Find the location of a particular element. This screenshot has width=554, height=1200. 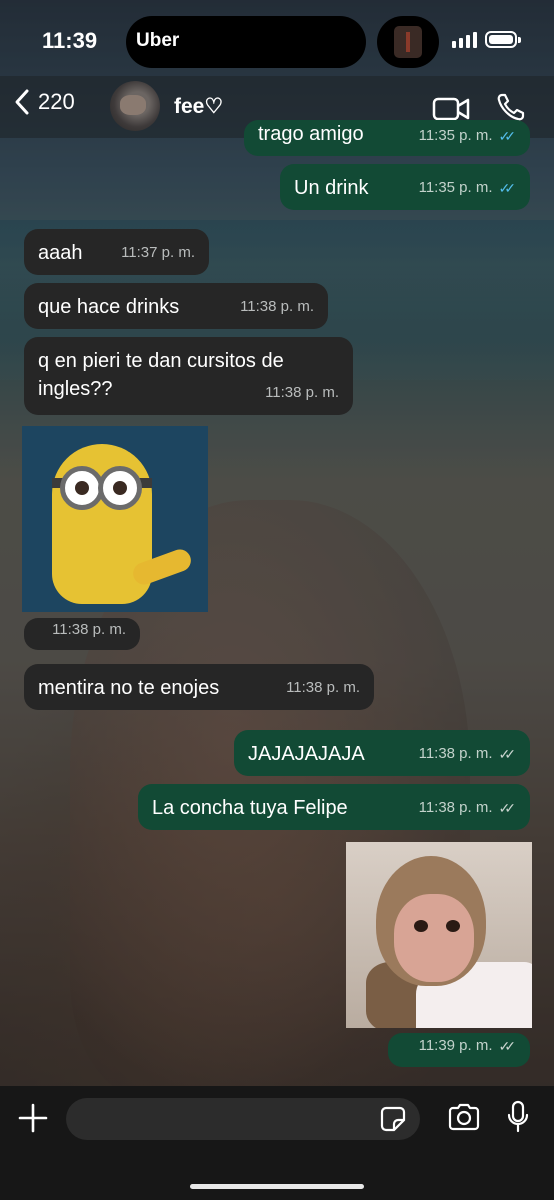

dynamic-island-uber: Uber is located at coordinates (246, 42).